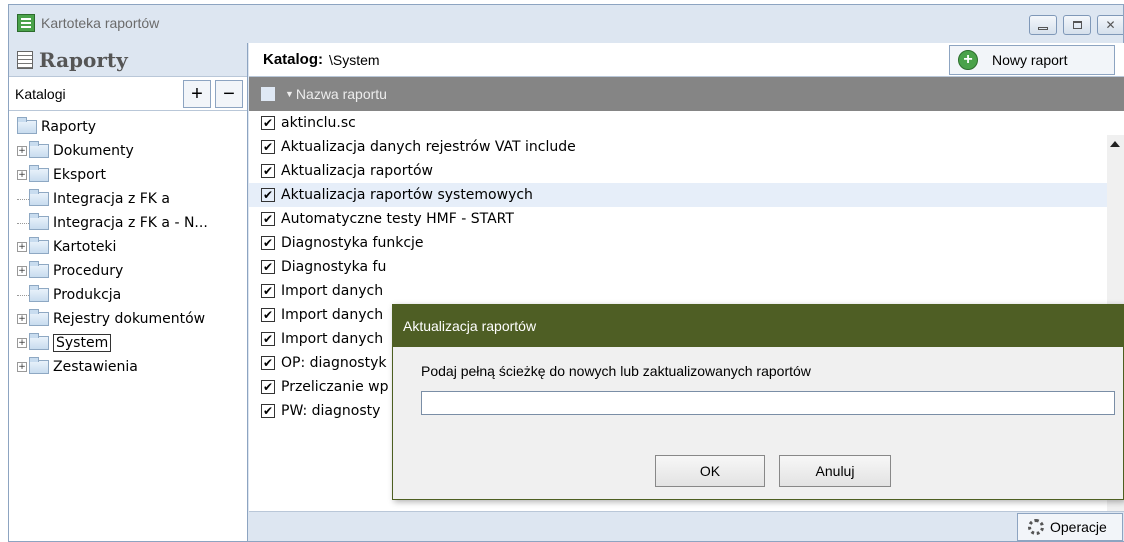  What do you see at coordinates (132, 247) in the screenshot?
I see `tree-item: + Kartoteki` at bounding box center [132, 247].